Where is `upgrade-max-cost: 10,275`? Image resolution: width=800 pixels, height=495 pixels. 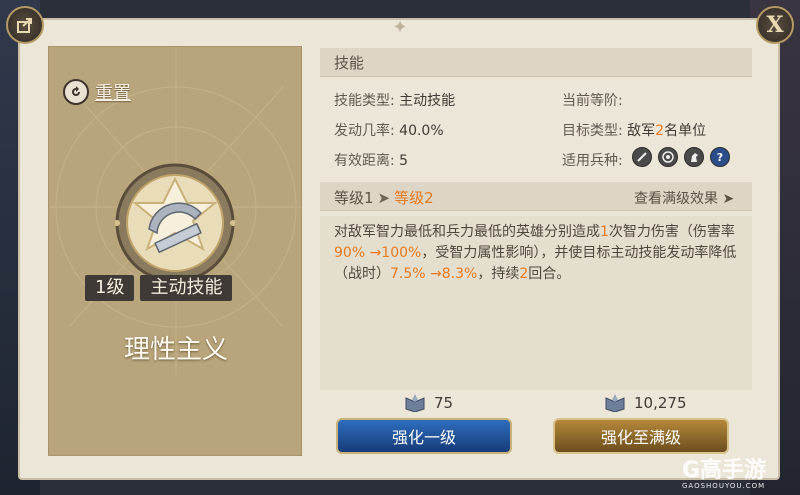
upgrade-max-cost: 10,275 is located at coordinates (645, 403).